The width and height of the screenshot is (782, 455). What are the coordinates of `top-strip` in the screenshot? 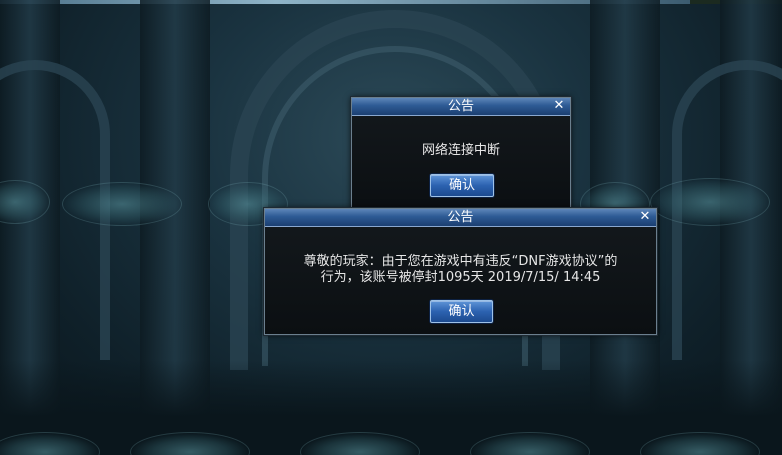 It's located at (345, 2).